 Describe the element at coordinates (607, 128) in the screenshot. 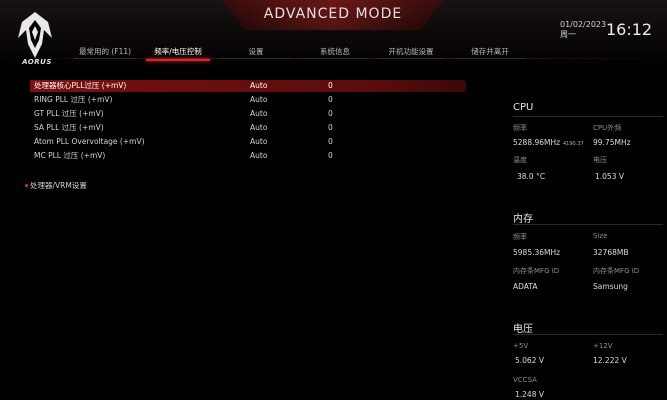

I see `cpu-bclk-label: CPU外频` at that location.